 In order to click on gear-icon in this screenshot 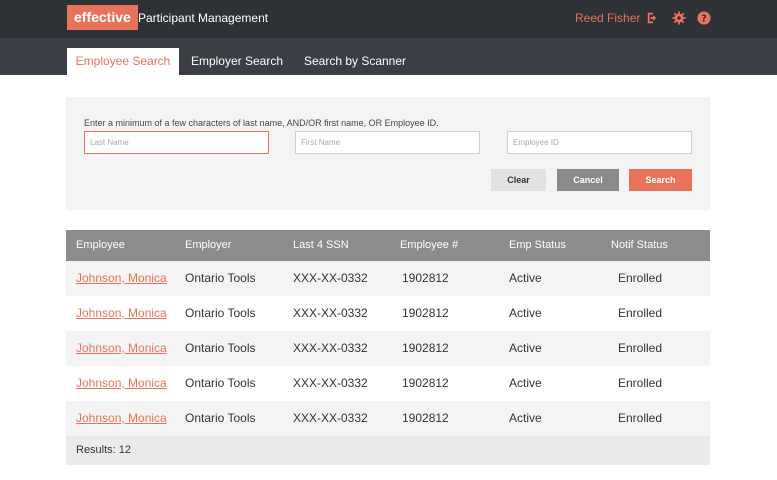, I will do `click(679, 18)`.